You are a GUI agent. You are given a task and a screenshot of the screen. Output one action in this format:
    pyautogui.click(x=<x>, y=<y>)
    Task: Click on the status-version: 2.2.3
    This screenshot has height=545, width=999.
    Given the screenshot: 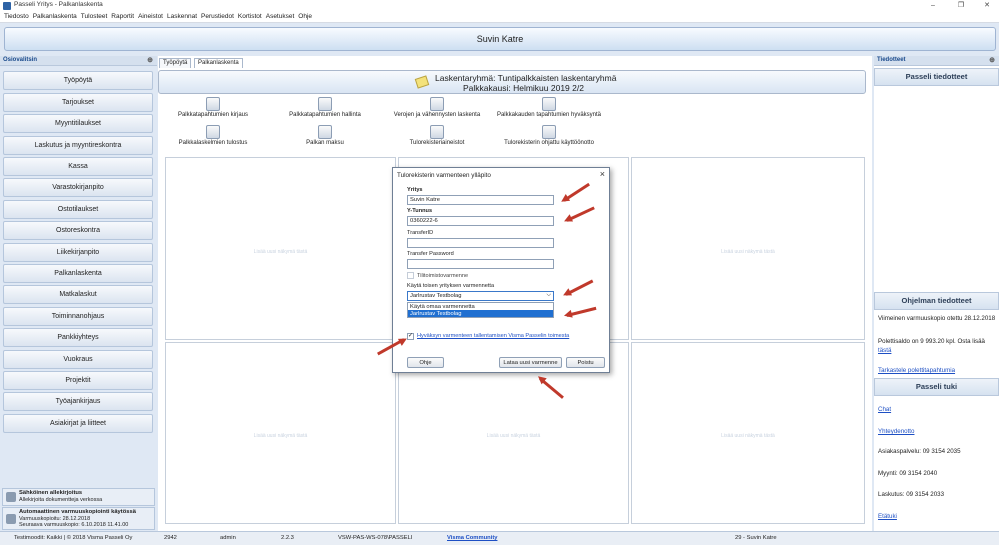 What is the action you would take?
    pyautogui.click(x=287, y=538)
    